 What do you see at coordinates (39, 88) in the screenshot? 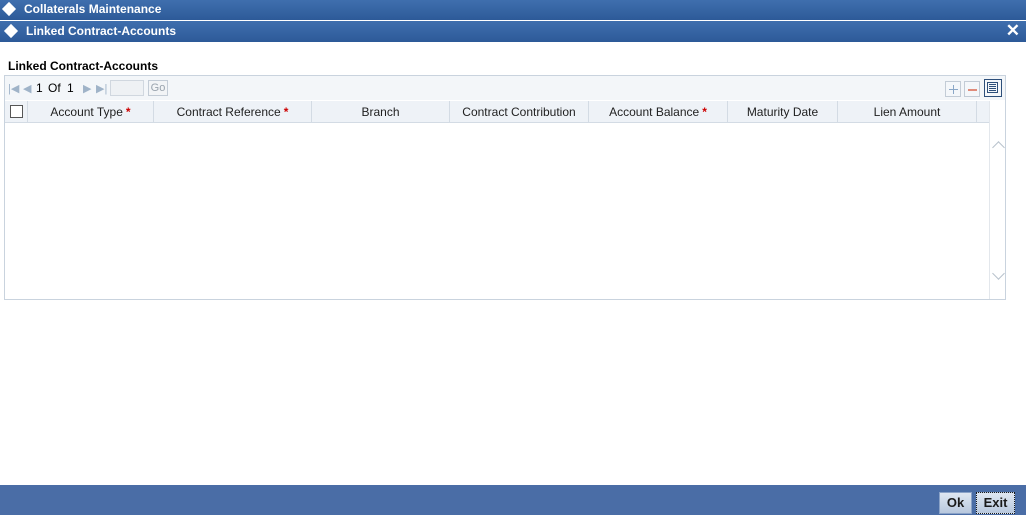
I see `current-page: 1` at bounding box center [39, 88].